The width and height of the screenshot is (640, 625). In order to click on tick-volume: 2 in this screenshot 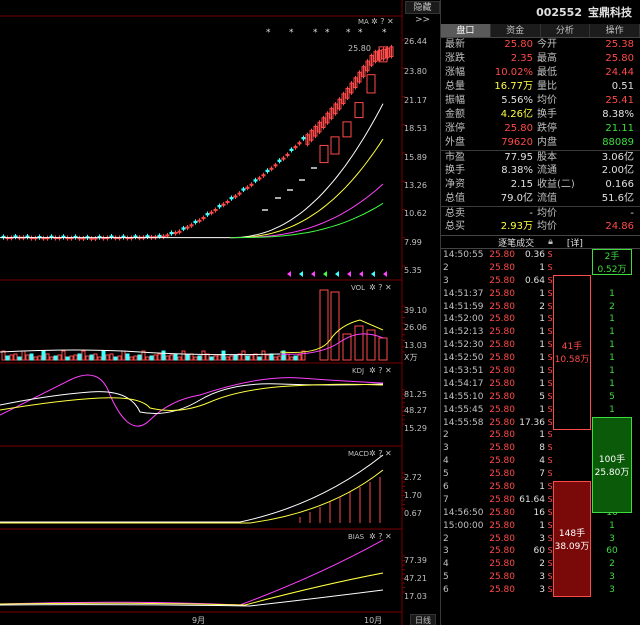, I will do `click(542, 564)`.